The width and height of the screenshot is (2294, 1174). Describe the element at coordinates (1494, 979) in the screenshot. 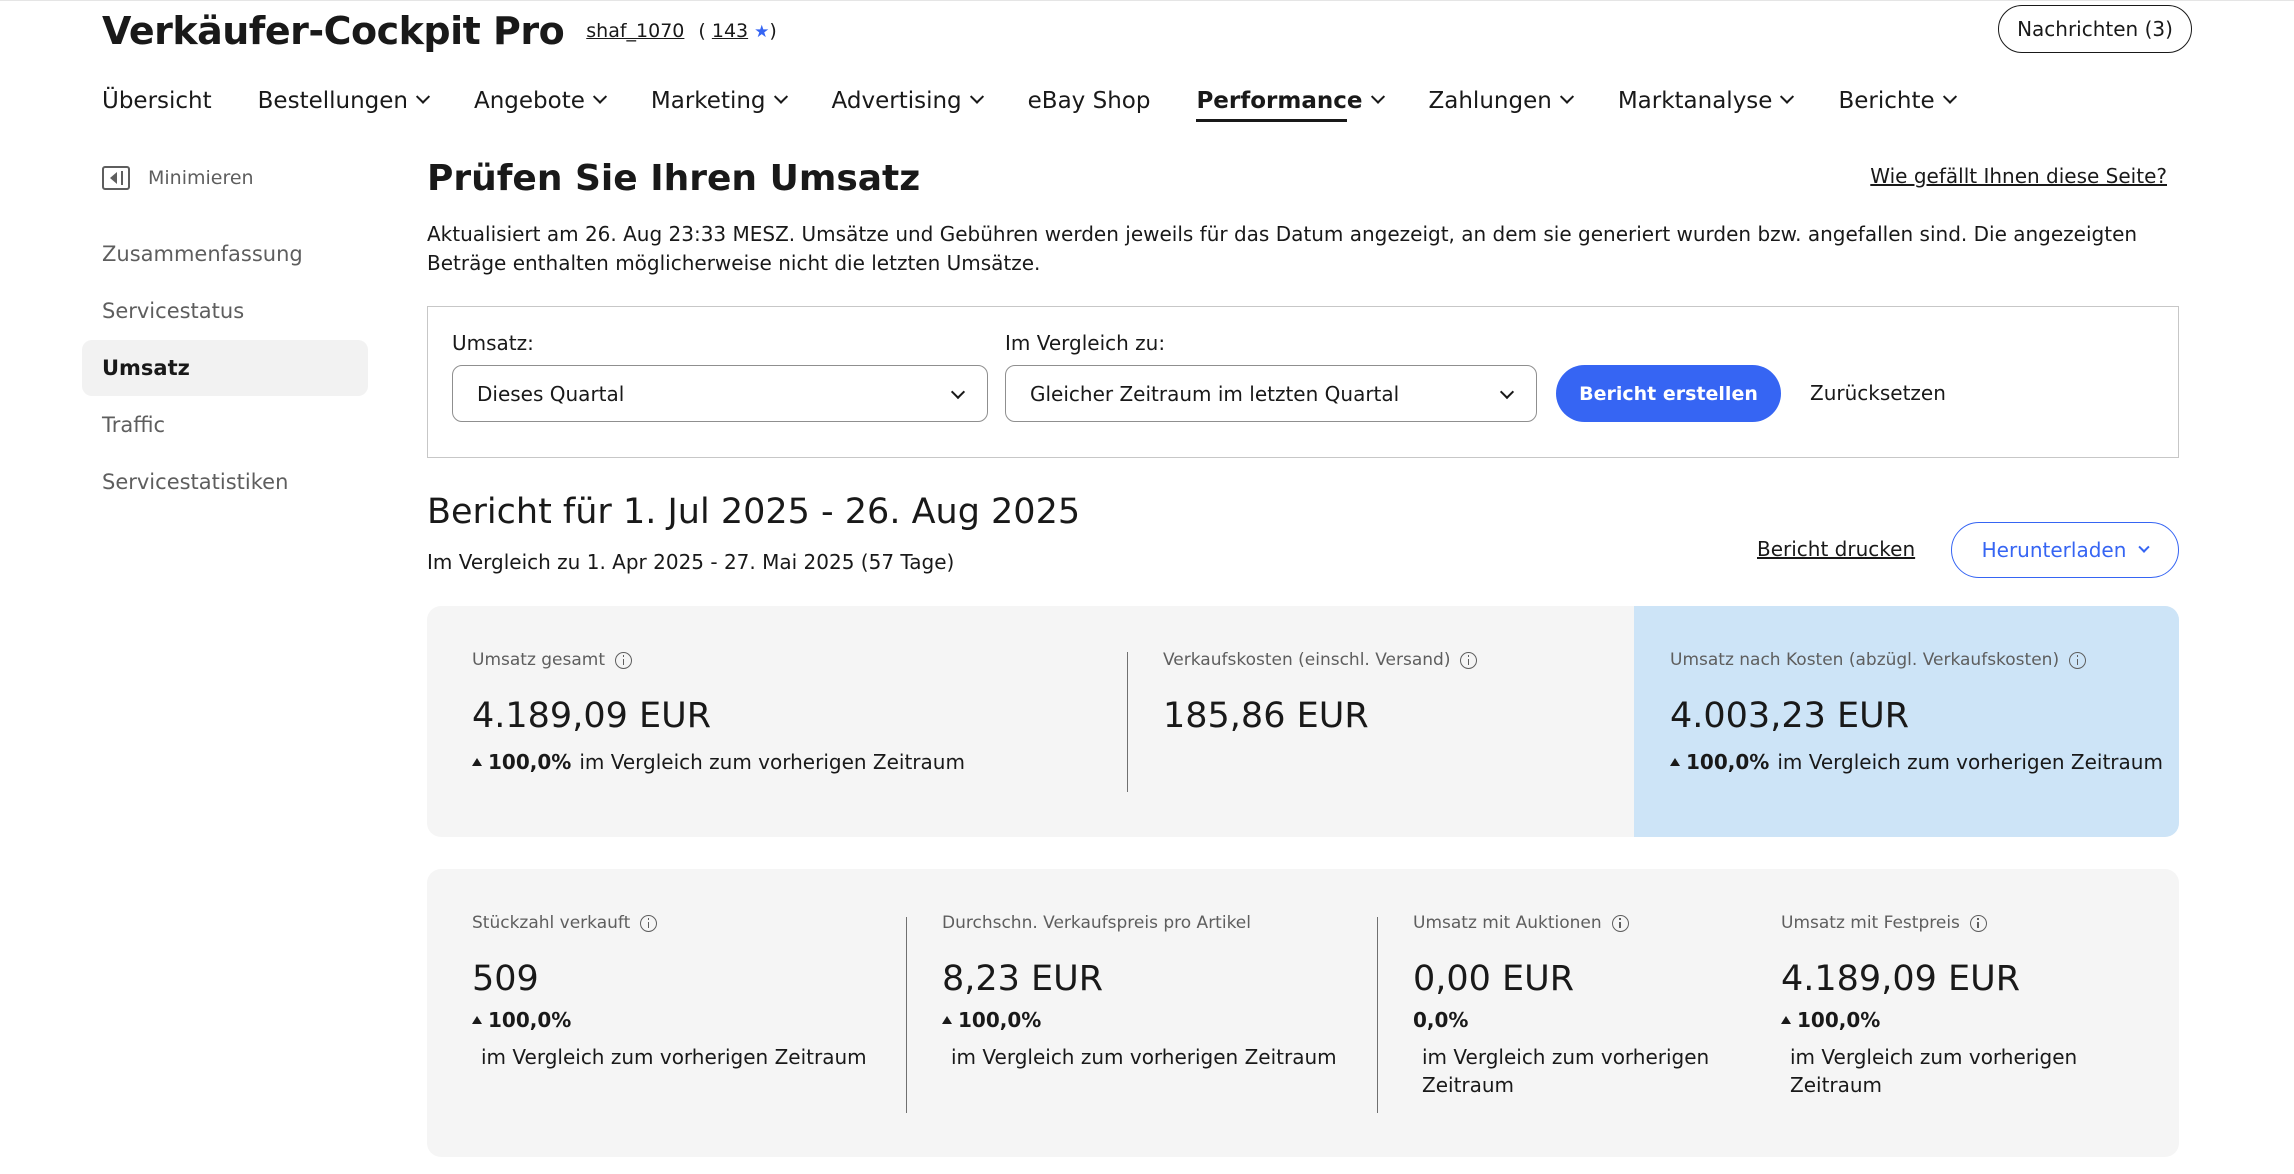

I see `metric-value: 0,00 EUR` at that location.